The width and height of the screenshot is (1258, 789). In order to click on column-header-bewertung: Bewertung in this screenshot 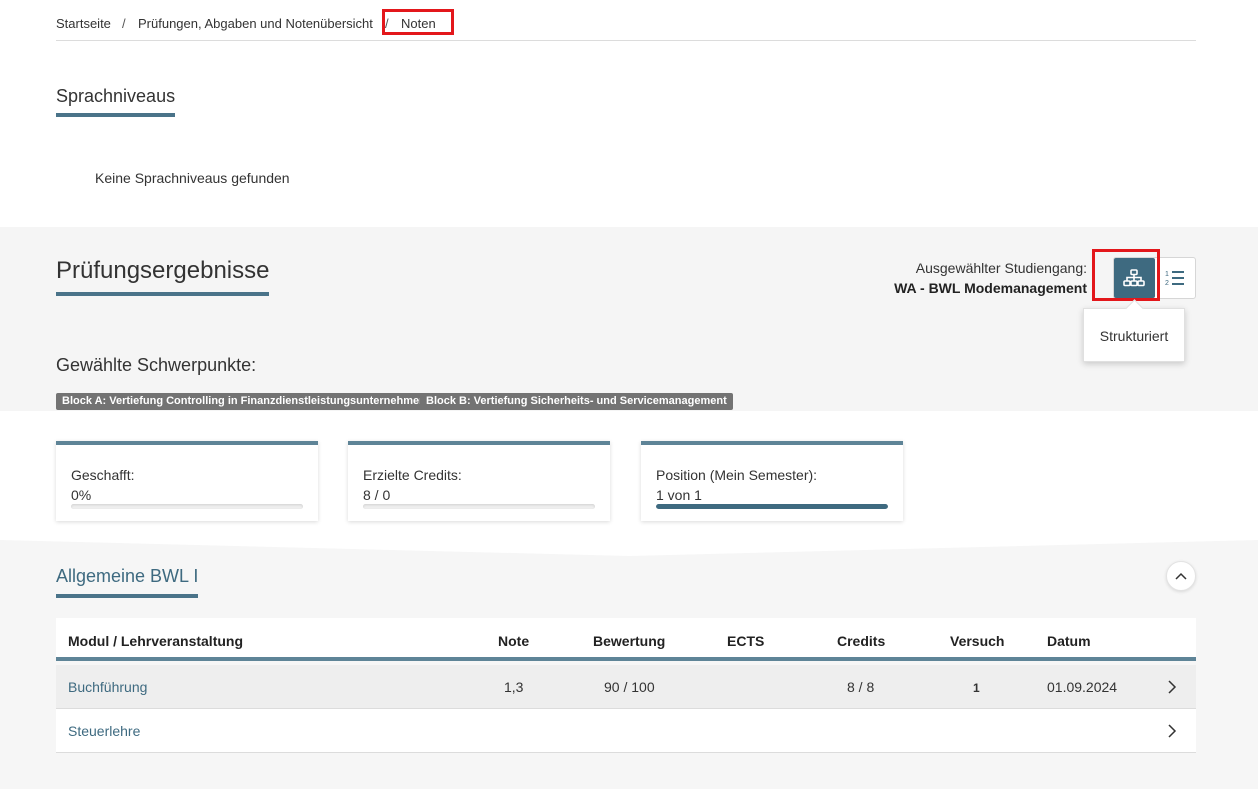, I will do `click(629, 641)`.